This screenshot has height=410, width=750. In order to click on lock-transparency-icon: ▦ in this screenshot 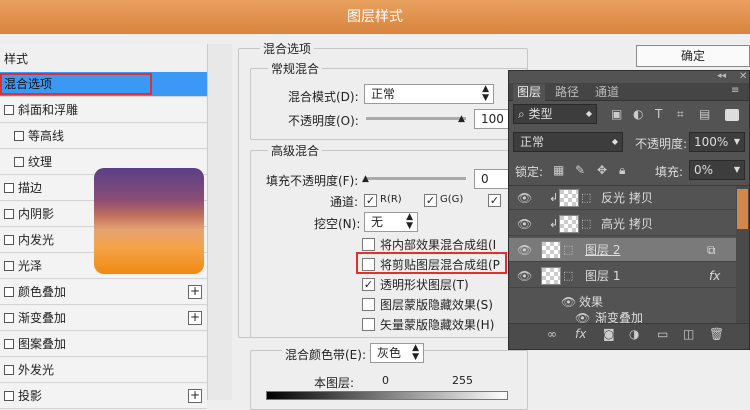, I will do `click(558, 170)`.